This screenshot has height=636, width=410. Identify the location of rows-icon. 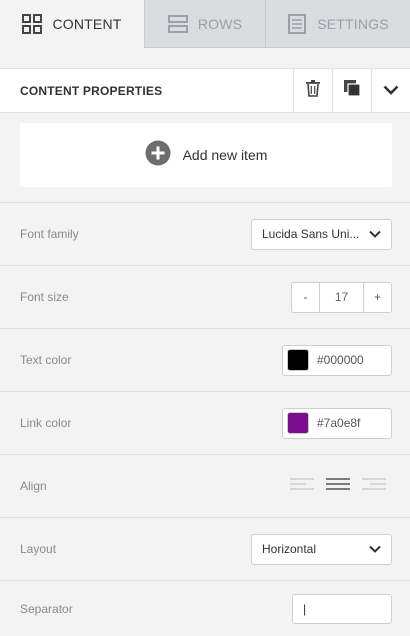
(177, 24).